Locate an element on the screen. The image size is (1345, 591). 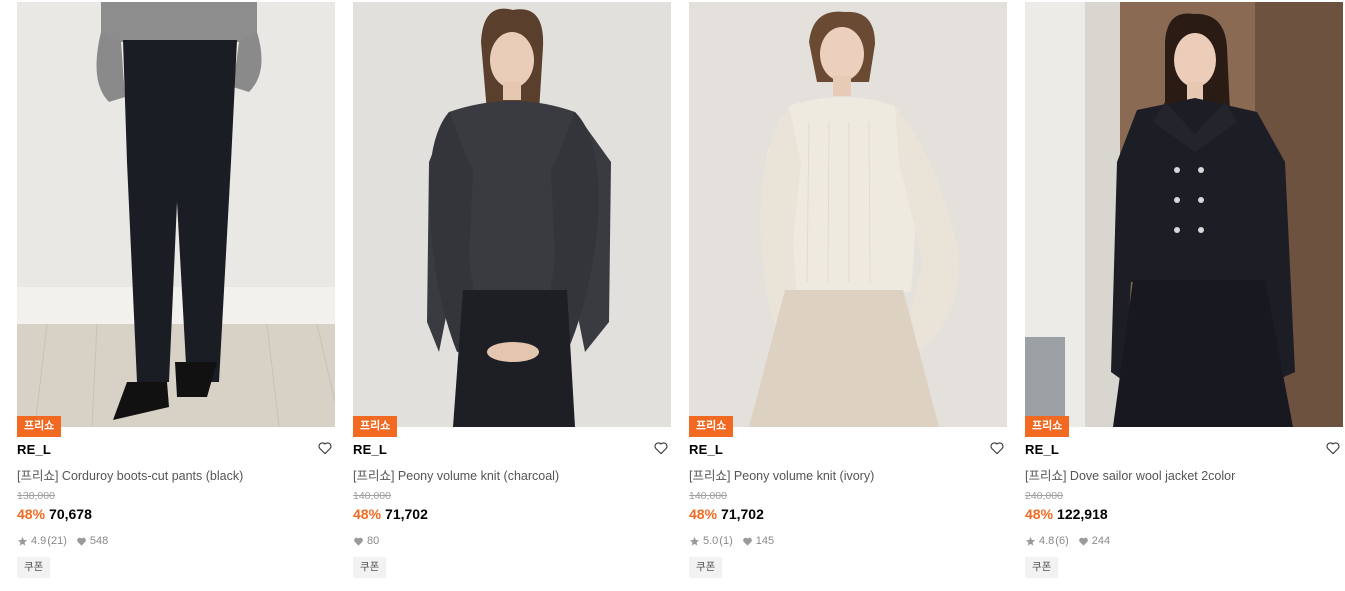
like-count: 80 is located at coordinates (373, 541).